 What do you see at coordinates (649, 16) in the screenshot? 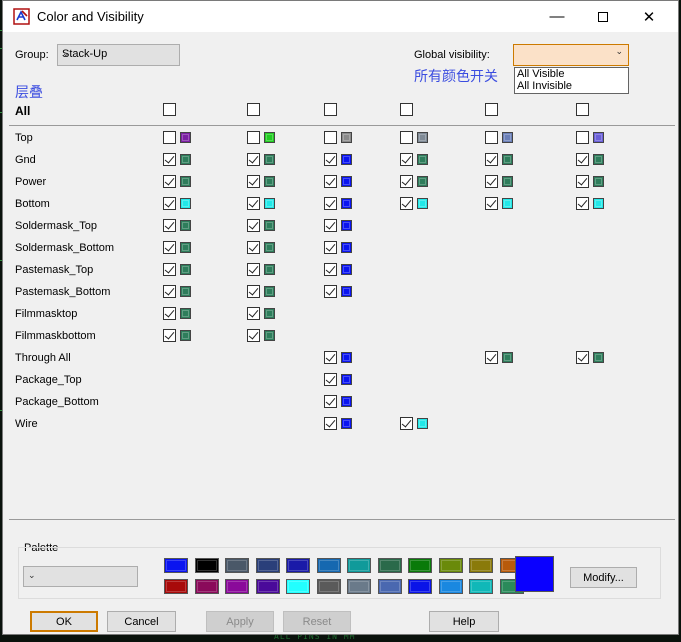
I see `close-button: ✕` at bounding box center [649, 16].